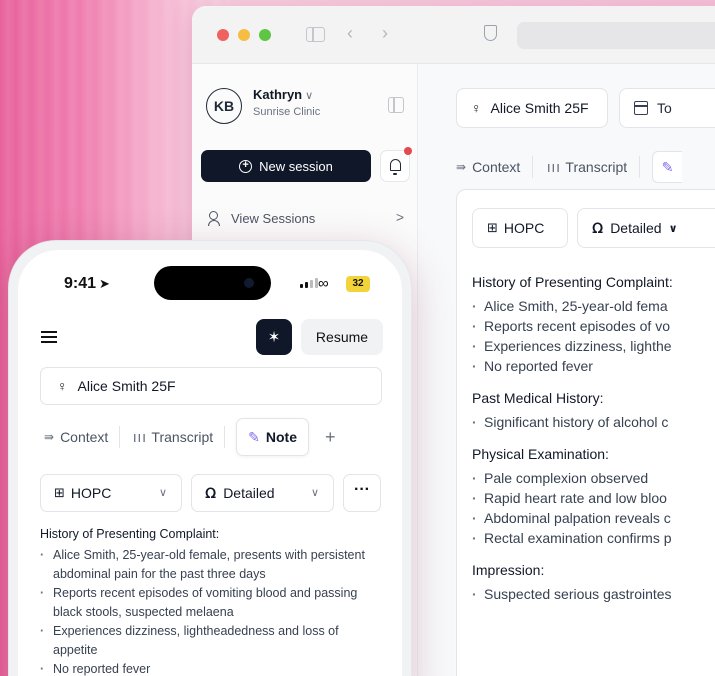 The image size is (715, 676). Describe the element at coordinates (358, 284) in the screenshot. I see `battery-icon: 32` at that location.